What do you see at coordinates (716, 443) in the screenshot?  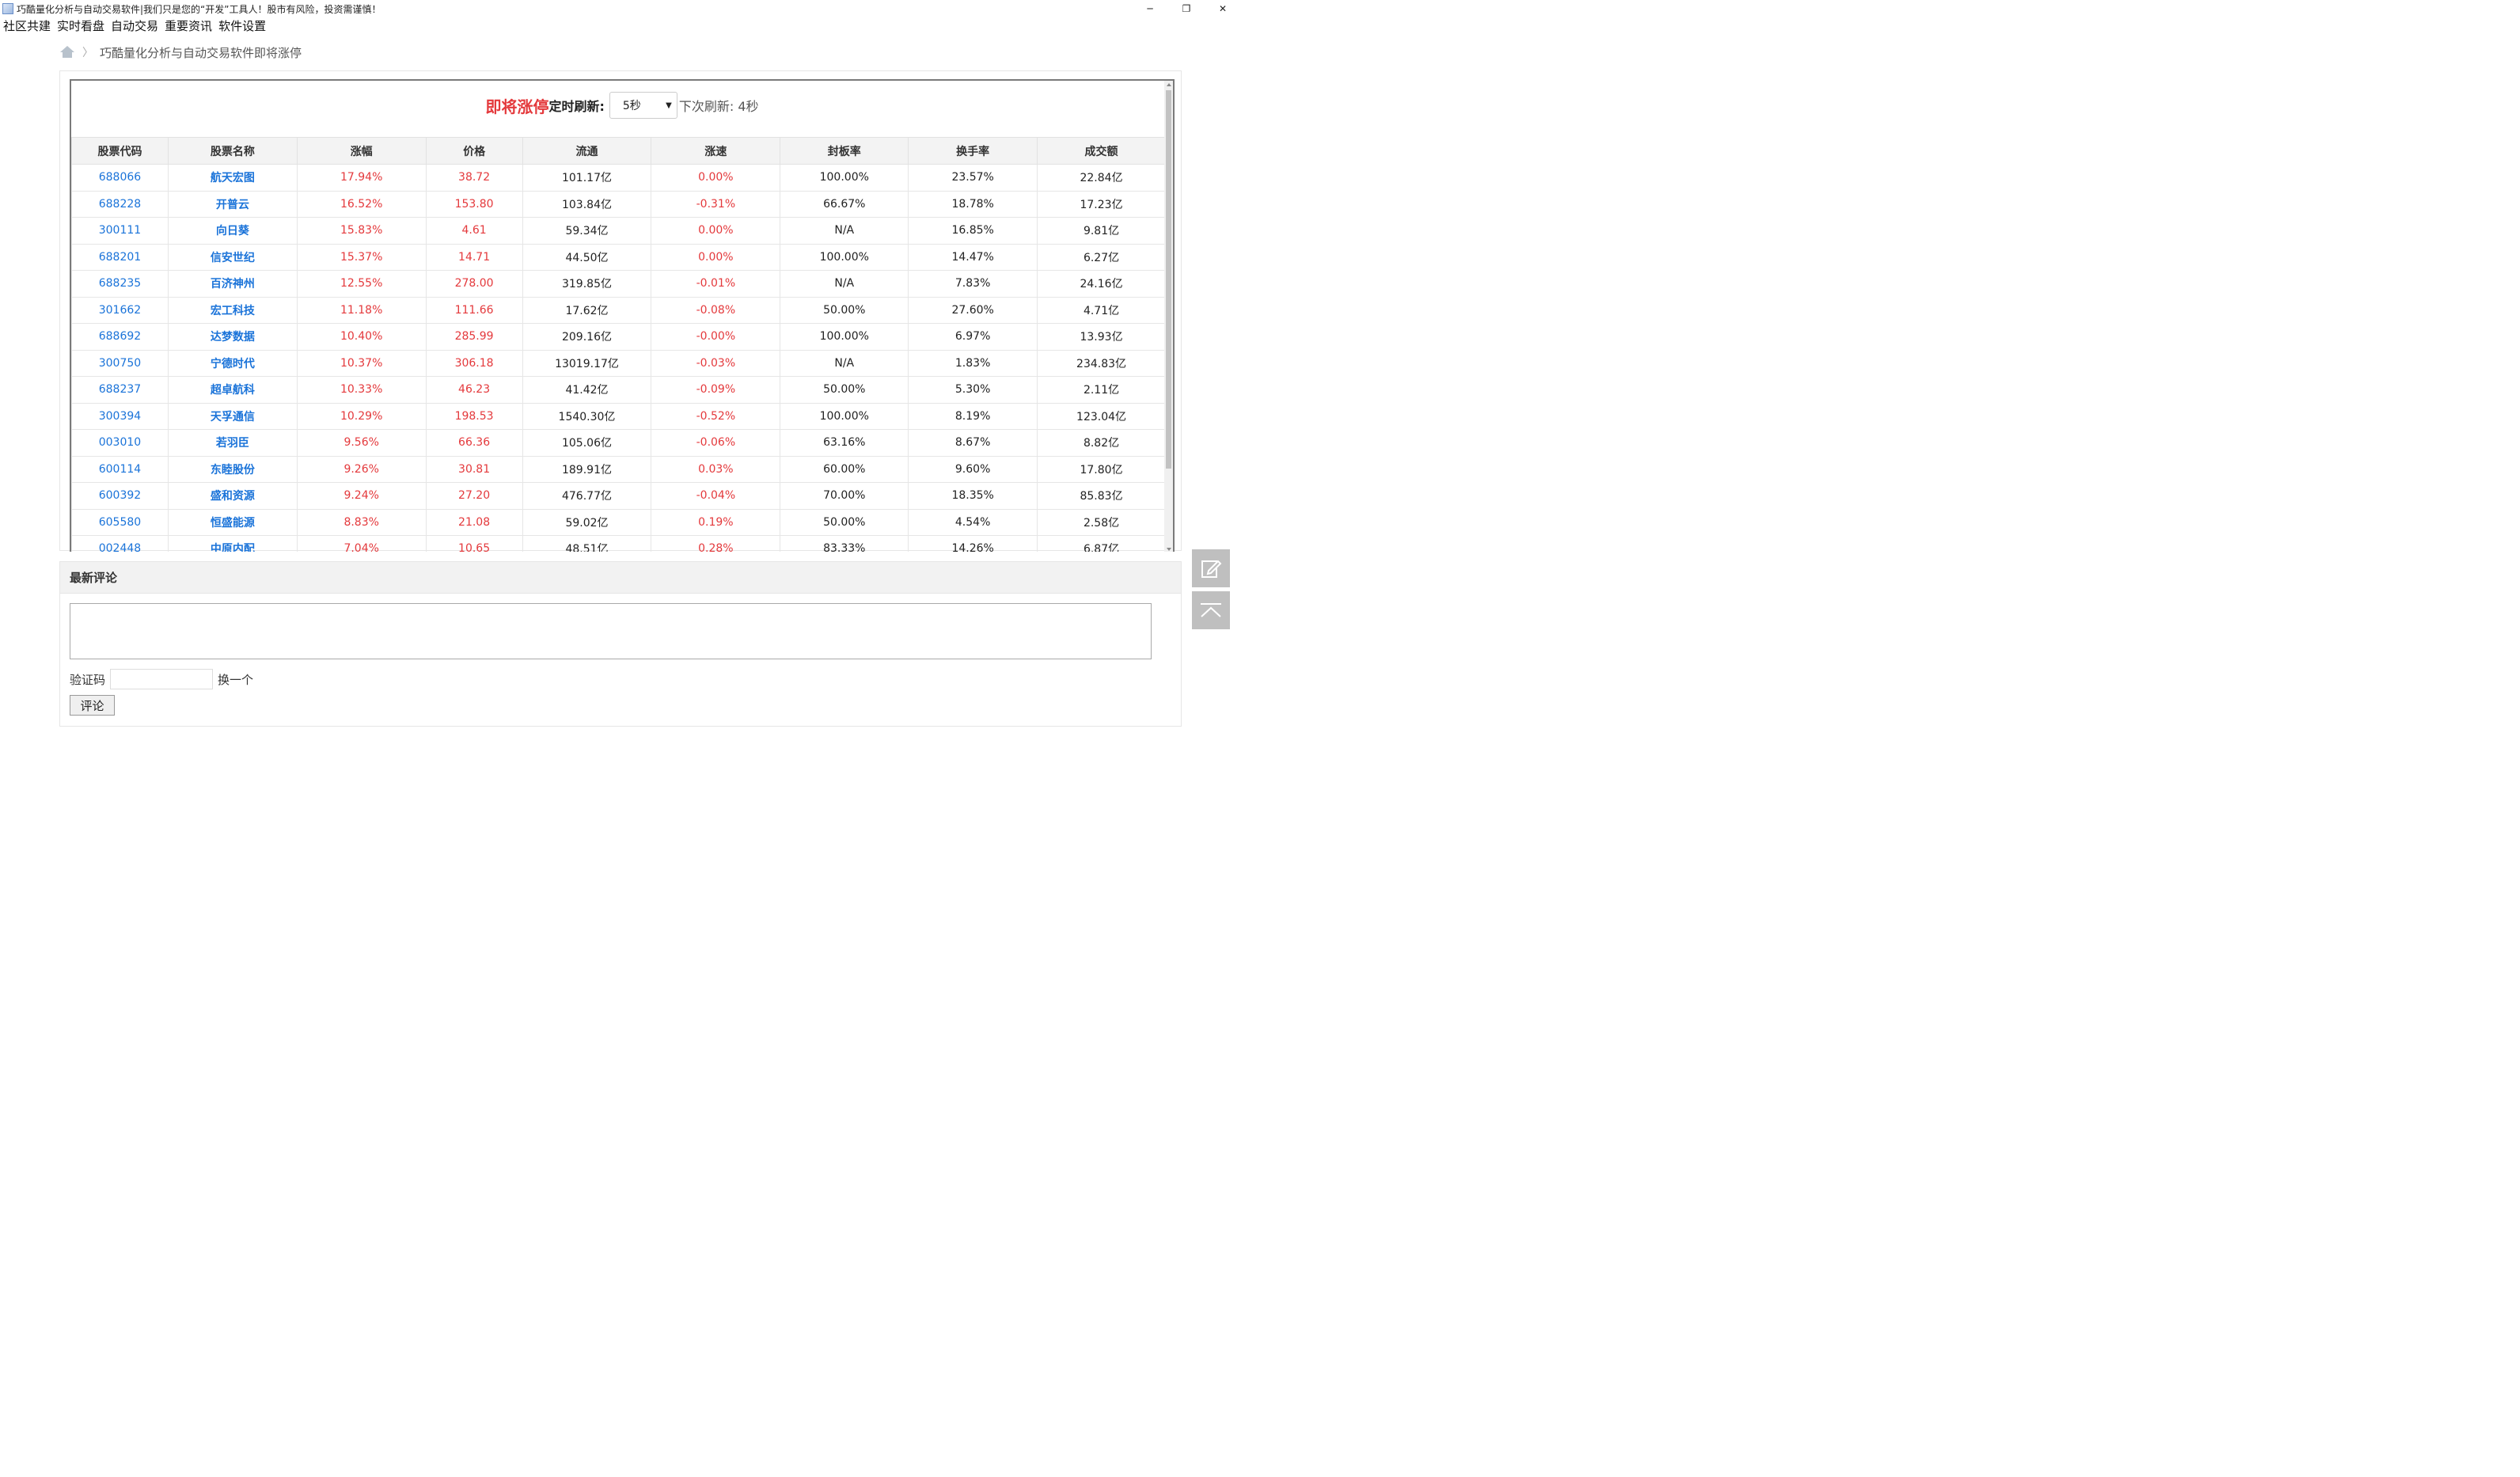 I see `rise-speed: -0.06%` at bounding box center [716, 443].